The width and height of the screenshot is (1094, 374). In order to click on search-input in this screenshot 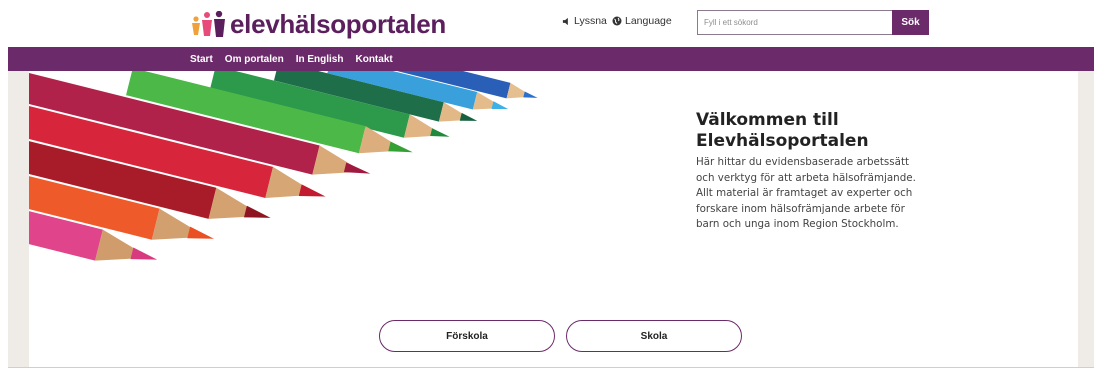, I will do `click(794, 22)`.